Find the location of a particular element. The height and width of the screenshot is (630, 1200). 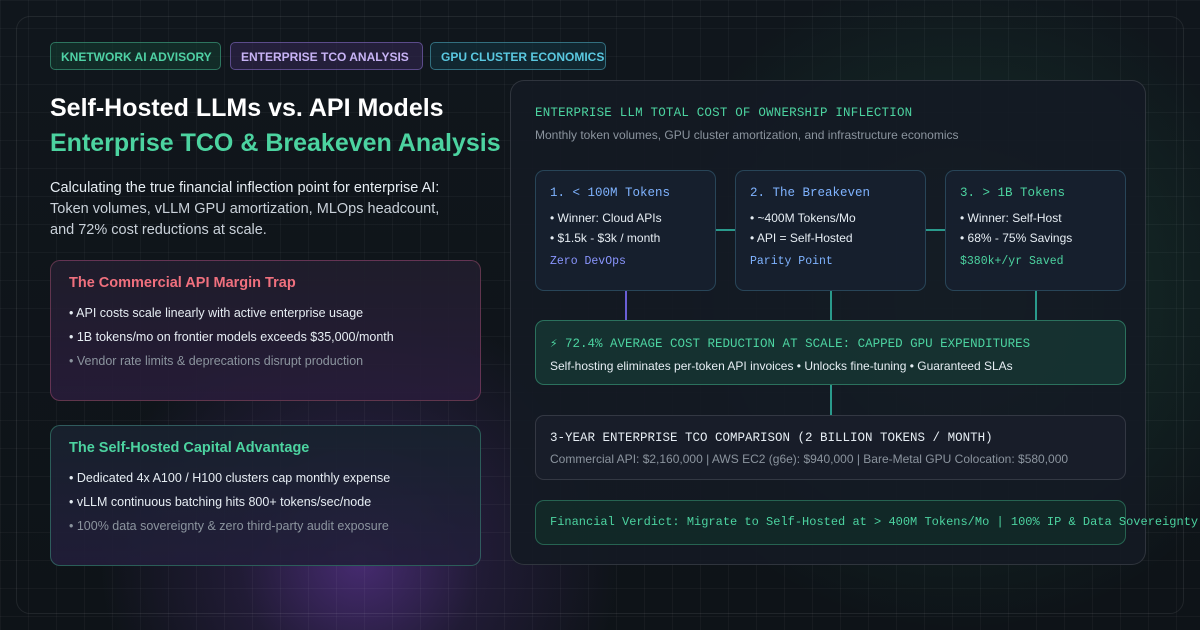

stage-title: 1. < 100M Tokens is located at coordinates (610, 193).